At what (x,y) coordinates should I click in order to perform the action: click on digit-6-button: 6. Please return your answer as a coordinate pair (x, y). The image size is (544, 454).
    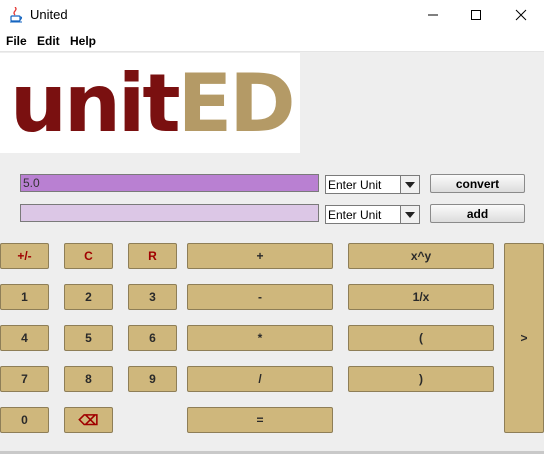
    Looking at the image, I should click on (152, 338).